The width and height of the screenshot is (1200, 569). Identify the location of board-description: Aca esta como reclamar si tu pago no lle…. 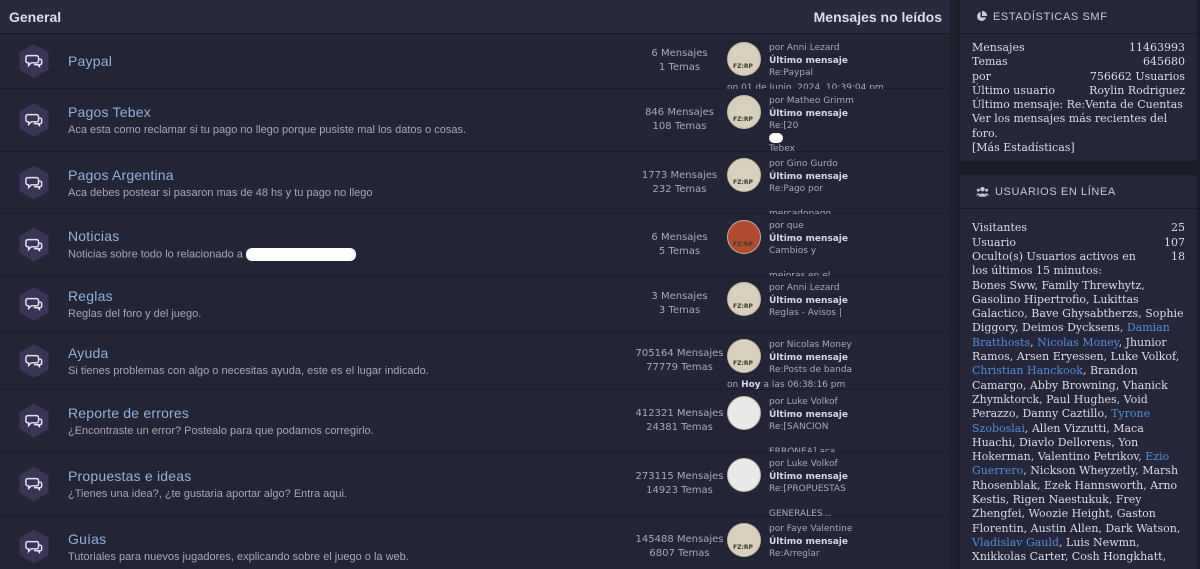
(267, 130).